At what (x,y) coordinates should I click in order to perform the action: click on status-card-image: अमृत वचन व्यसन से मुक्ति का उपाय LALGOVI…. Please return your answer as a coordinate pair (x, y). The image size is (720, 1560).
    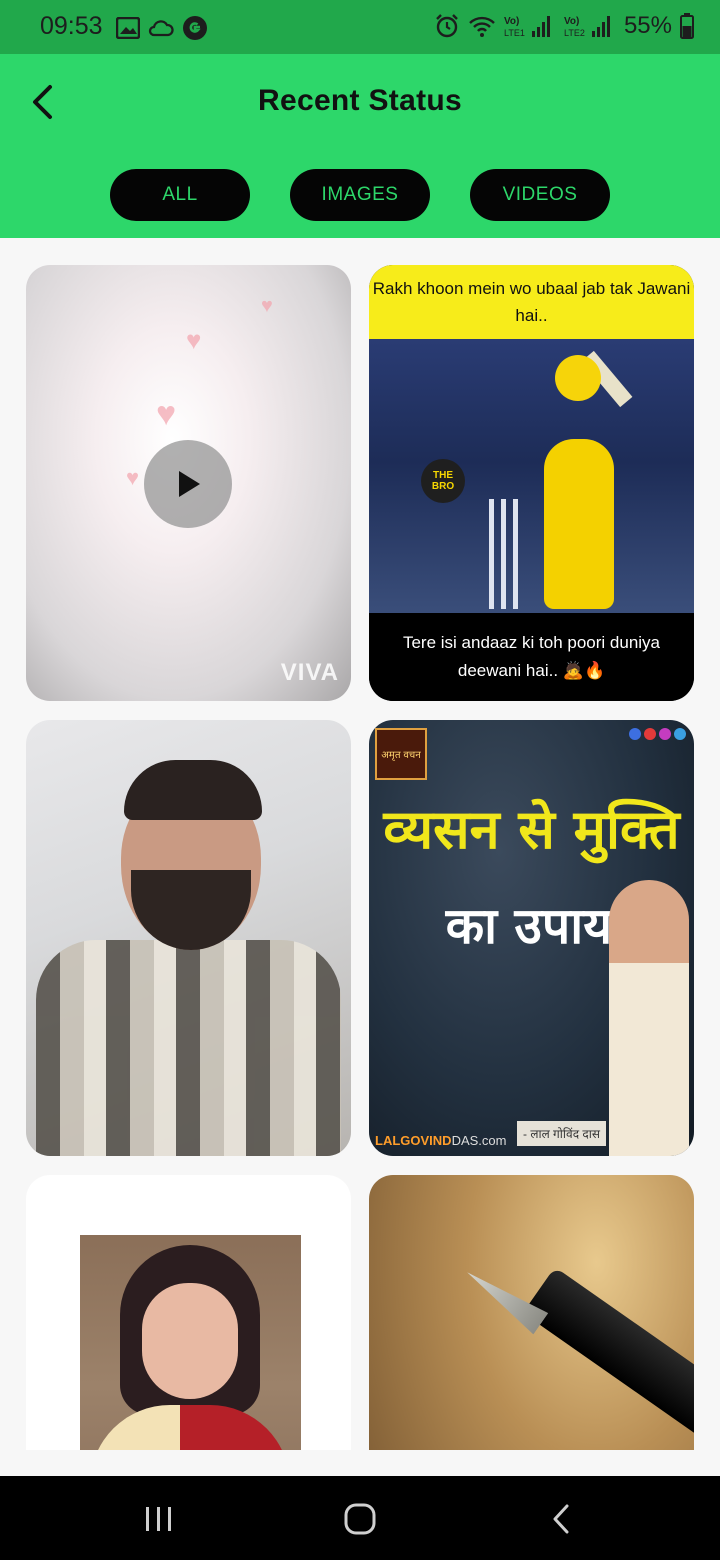
    Looking at the image, I should click on (531, 938).